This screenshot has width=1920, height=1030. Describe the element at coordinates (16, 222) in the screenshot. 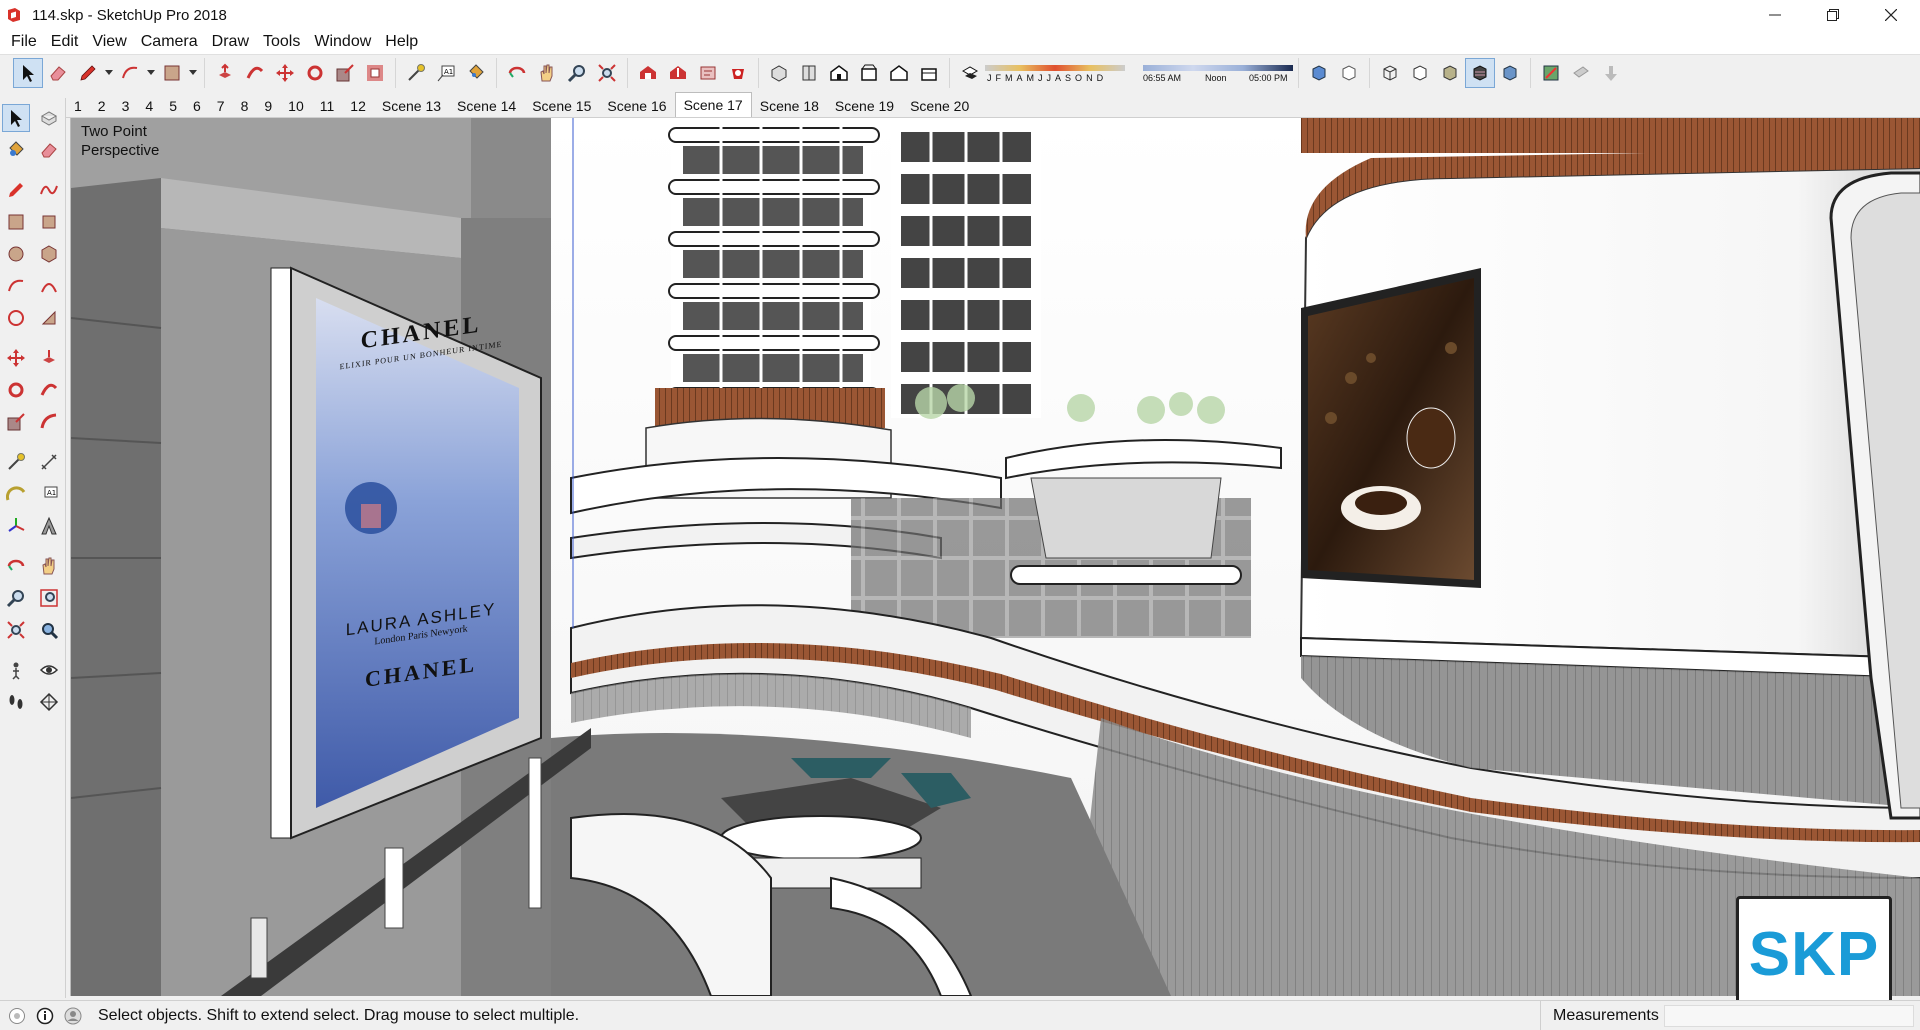

I see `rectangle-left` at that location.